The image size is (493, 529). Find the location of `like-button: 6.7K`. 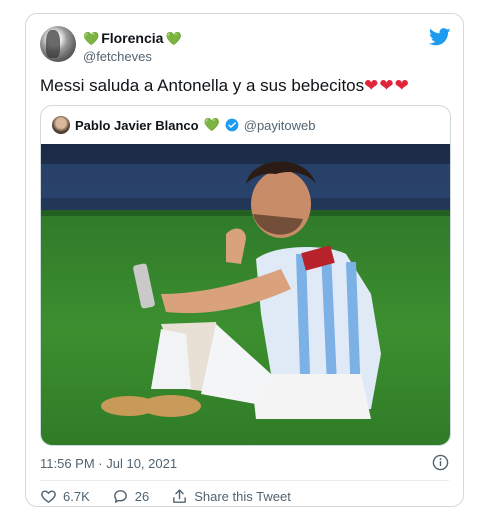

like-button: 6.7K is located at coordinates (65, 496).